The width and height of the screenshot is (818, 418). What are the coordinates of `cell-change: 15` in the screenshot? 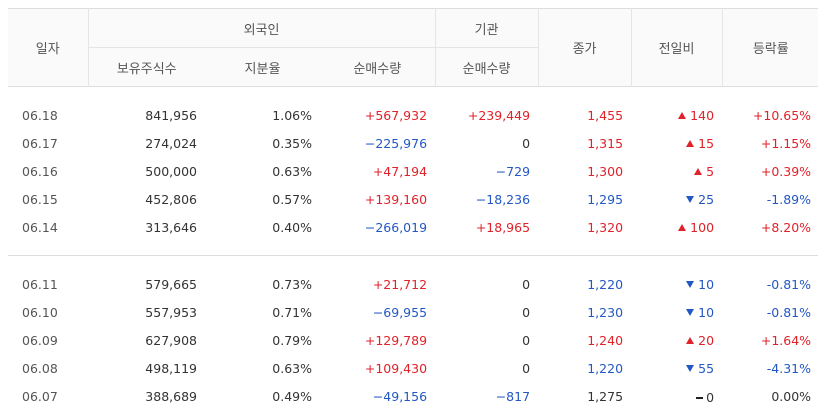 It's located at (676, 143).